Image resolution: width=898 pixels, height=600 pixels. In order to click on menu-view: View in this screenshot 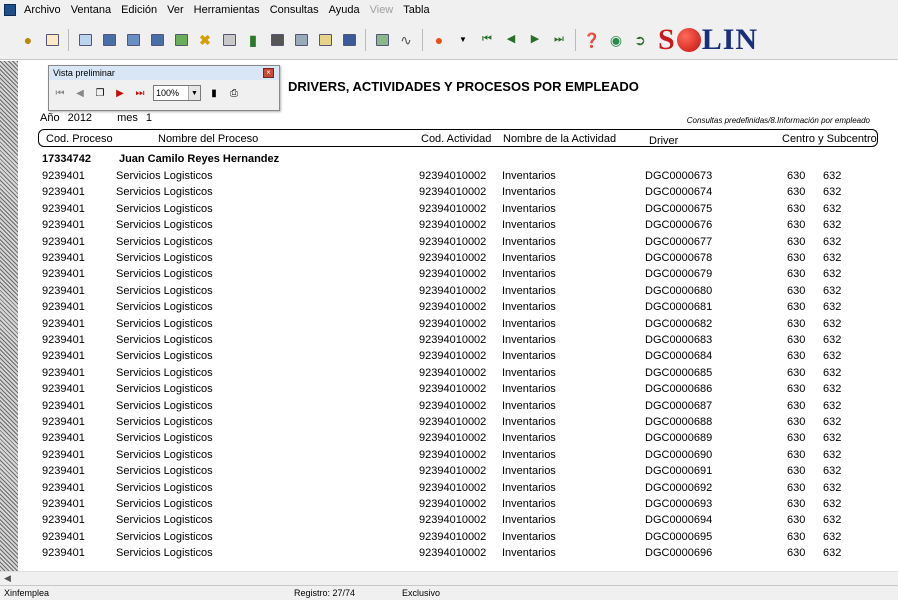, I will do `click(381, 10)`.